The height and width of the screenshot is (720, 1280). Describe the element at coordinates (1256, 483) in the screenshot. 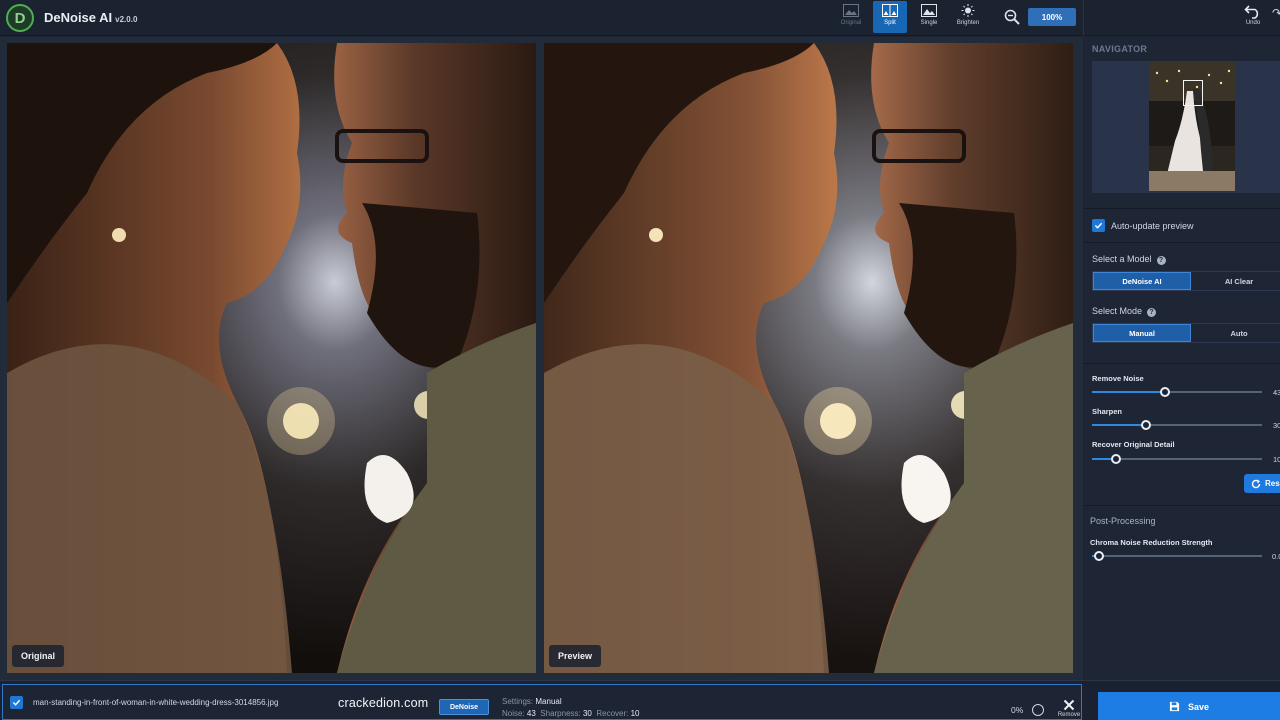

I see `reset-icon` at that location.